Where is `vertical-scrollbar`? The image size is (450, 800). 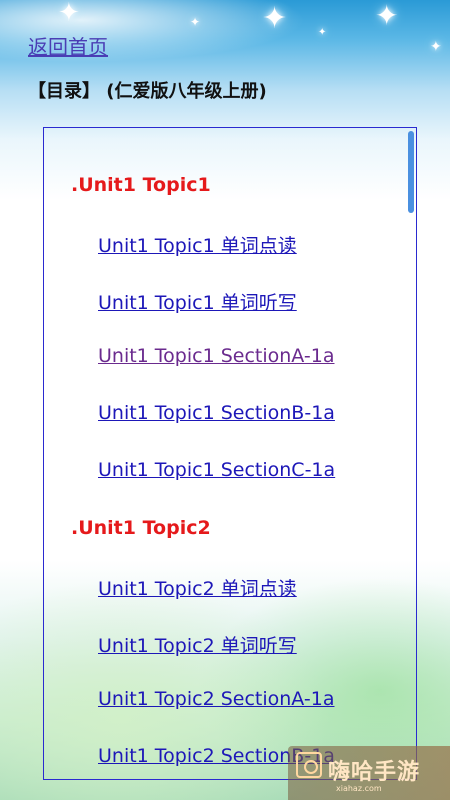 vertical-scrollbar is located at coordinates (411, 453).